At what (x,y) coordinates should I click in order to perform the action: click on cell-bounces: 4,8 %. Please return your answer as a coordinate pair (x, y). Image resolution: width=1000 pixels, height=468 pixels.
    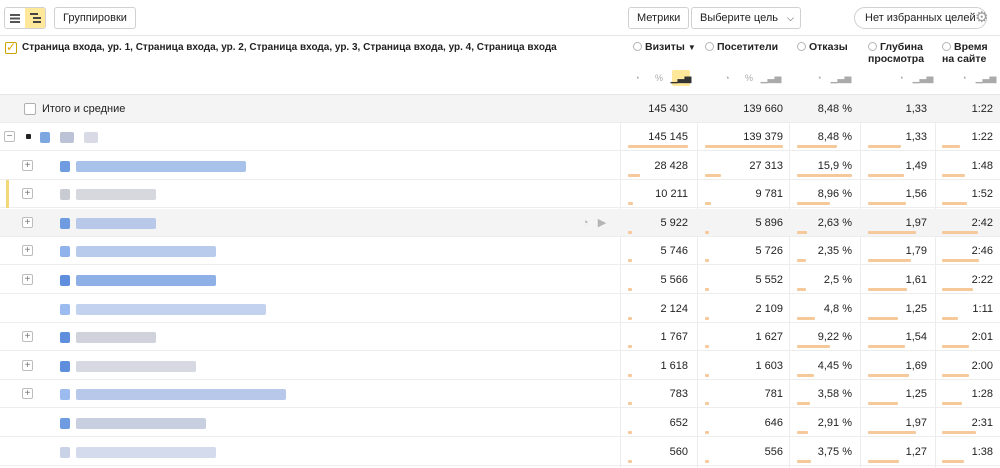
    Looking at the image, I should click on (837, 308).